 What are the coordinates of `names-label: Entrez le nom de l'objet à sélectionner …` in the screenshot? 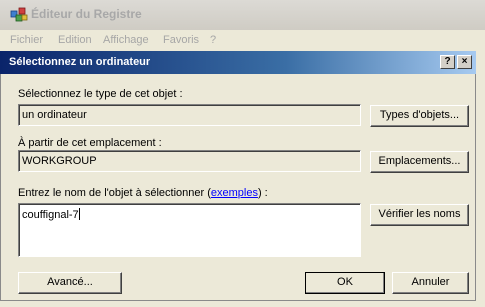 It's located at (143, 193).